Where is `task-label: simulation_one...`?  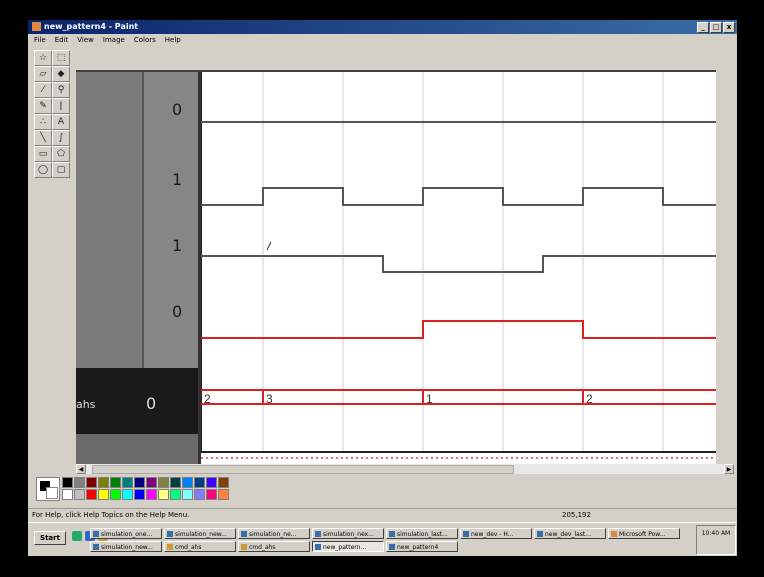
task-label: simulation_one... is located at coordinates (127, 534).